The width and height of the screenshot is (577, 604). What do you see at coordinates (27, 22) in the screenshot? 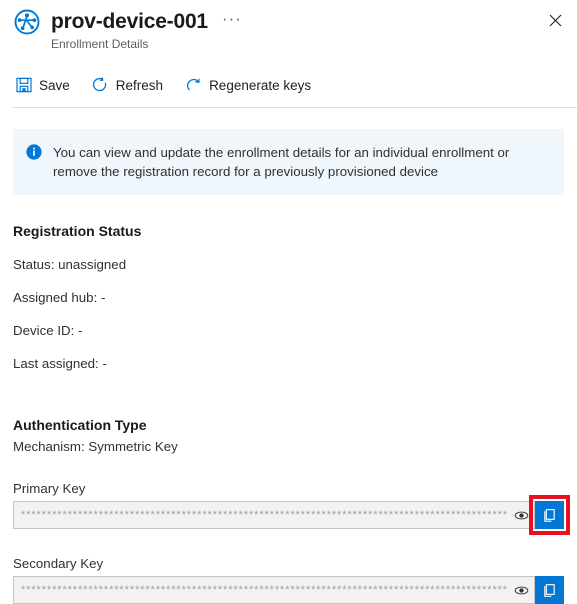
I see `dps-device-provisioning-icon` at bounding box center [27, 22].